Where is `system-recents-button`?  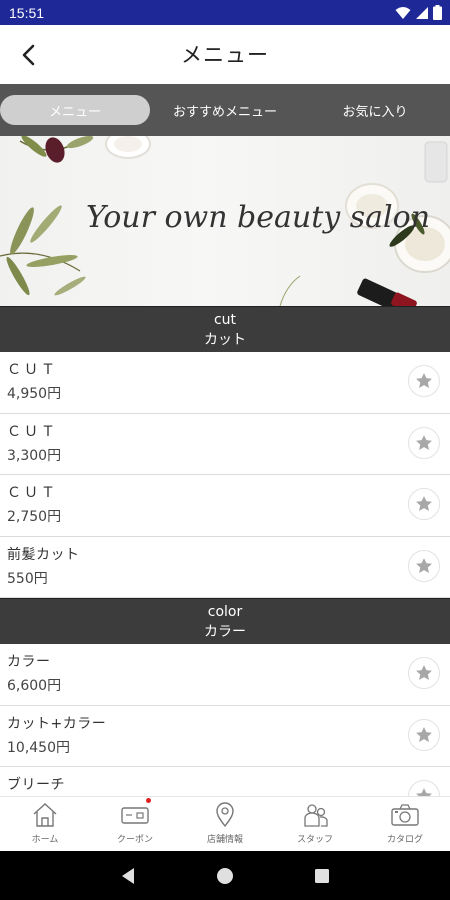
system-recents-button is located at coordinates (322, 876).